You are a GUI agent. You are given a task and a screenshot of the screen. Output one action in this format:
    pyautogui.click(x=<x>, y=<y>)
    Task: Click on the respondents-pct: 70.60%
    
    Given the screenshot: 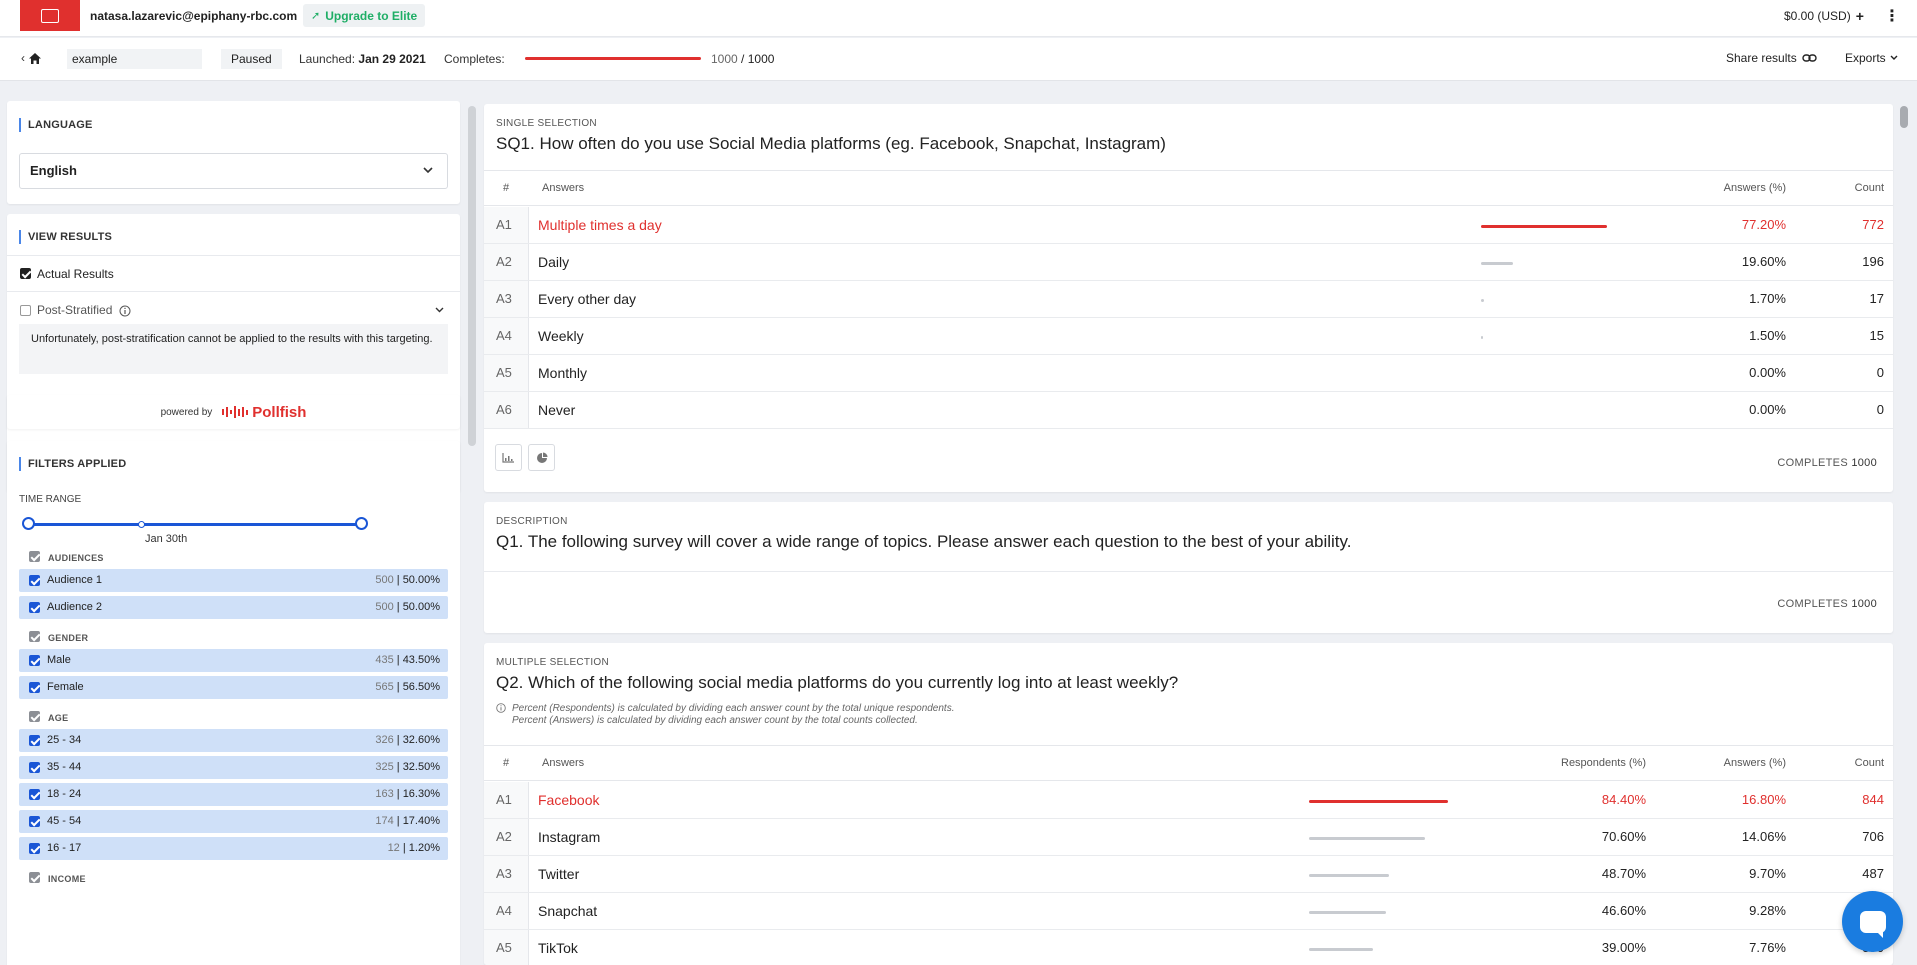 What is the action you would take?
    pyautogui.click(x=1623, y=836)
    